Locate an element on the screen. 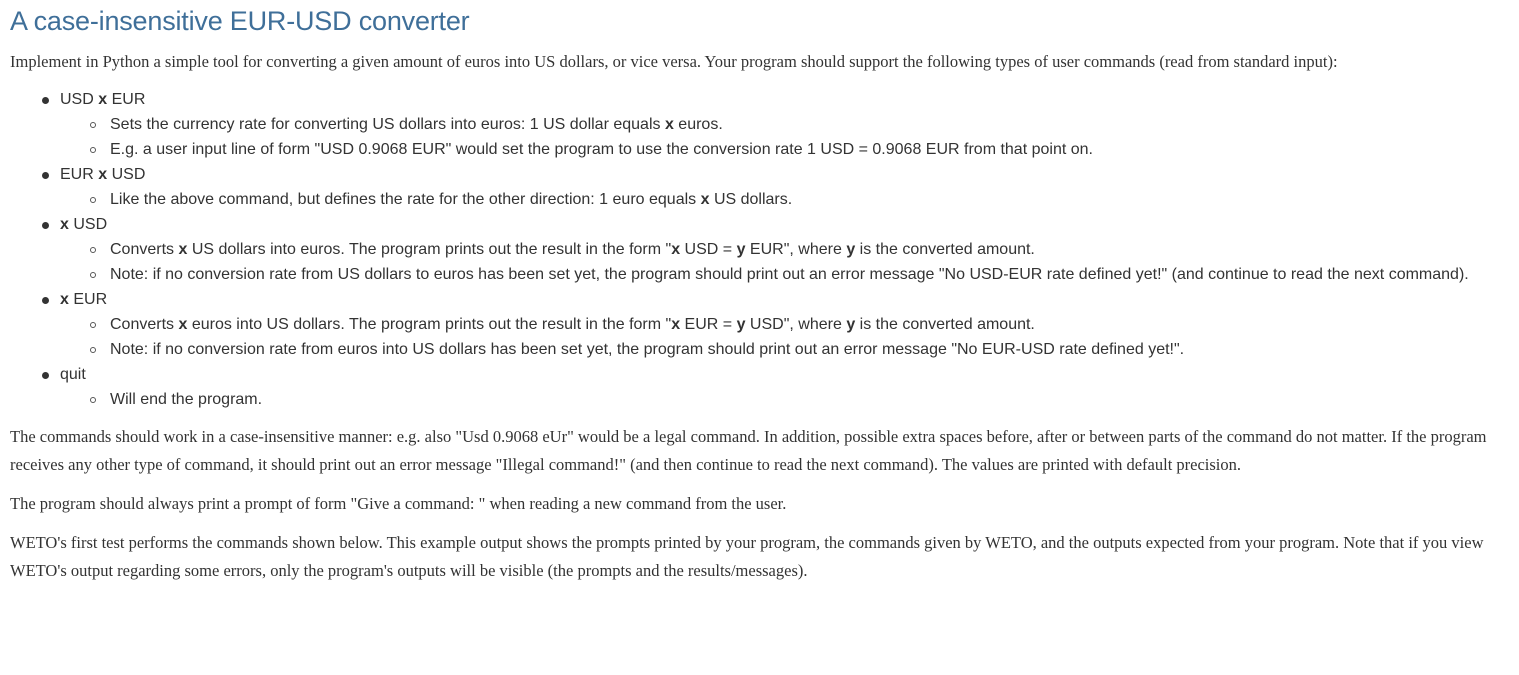 Image resolution: width=1519 pixels, height=675 pixels. text-segment: Will end the program. is located at coordinates (186, 399).